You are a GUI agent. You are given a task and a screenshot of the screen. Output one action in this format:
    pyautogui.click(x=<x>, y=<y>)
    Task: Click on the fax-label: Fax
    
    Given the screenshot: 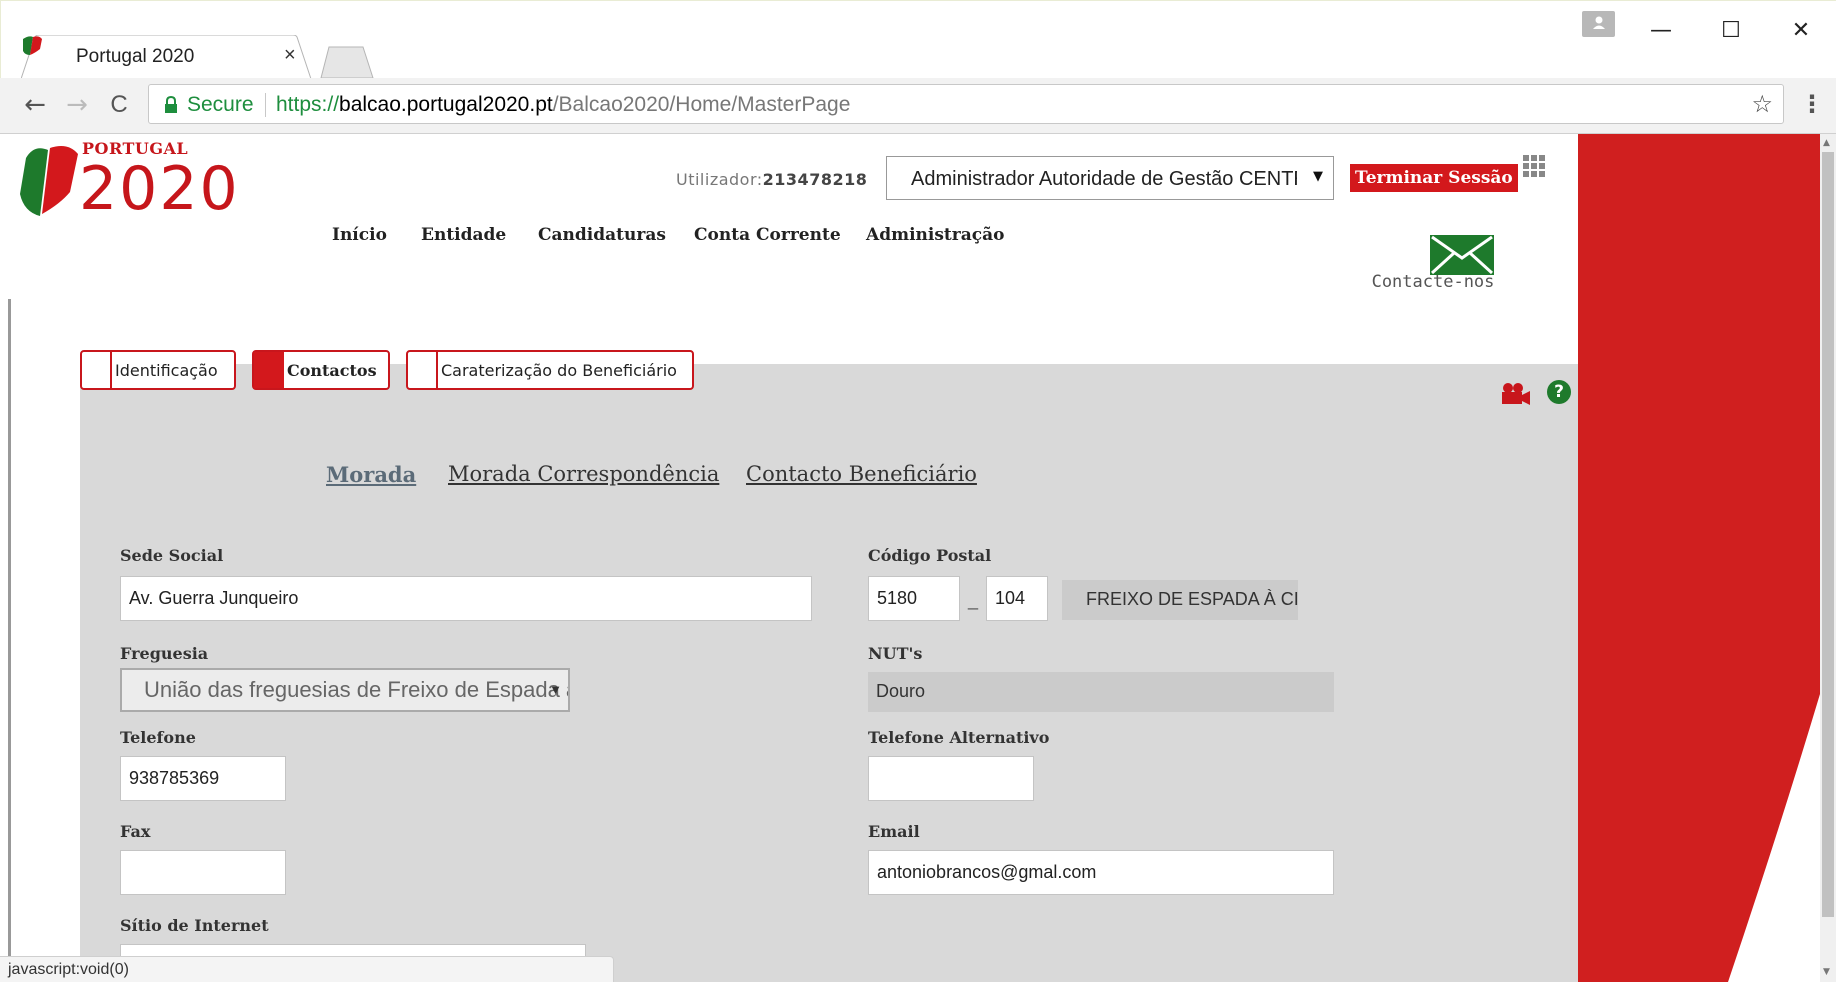 What is the action you would take?
    pyautogui.click(x=135, y=831)
    